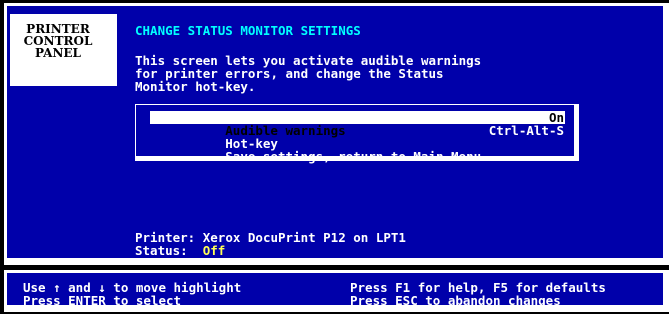  What do you see at coordinates (214, 250) in the screenshot?
I see `status-value: Off` at bounding box center [214, 250].